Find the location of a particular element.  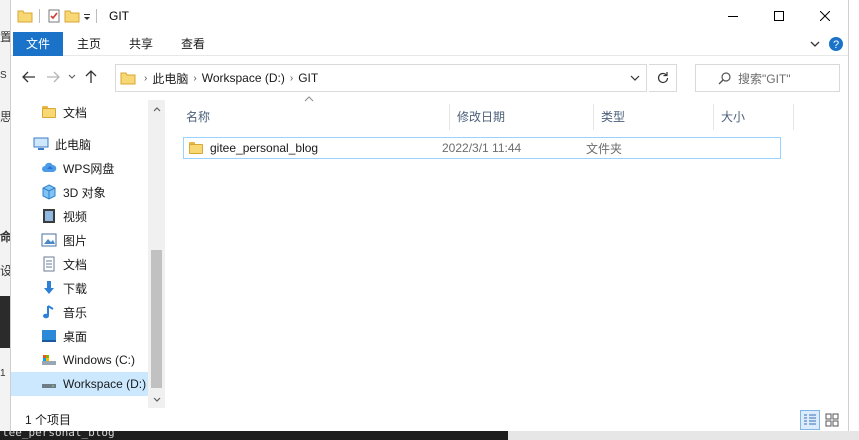

nav-item-label: 桌面 is located at coordinates (75, 336).